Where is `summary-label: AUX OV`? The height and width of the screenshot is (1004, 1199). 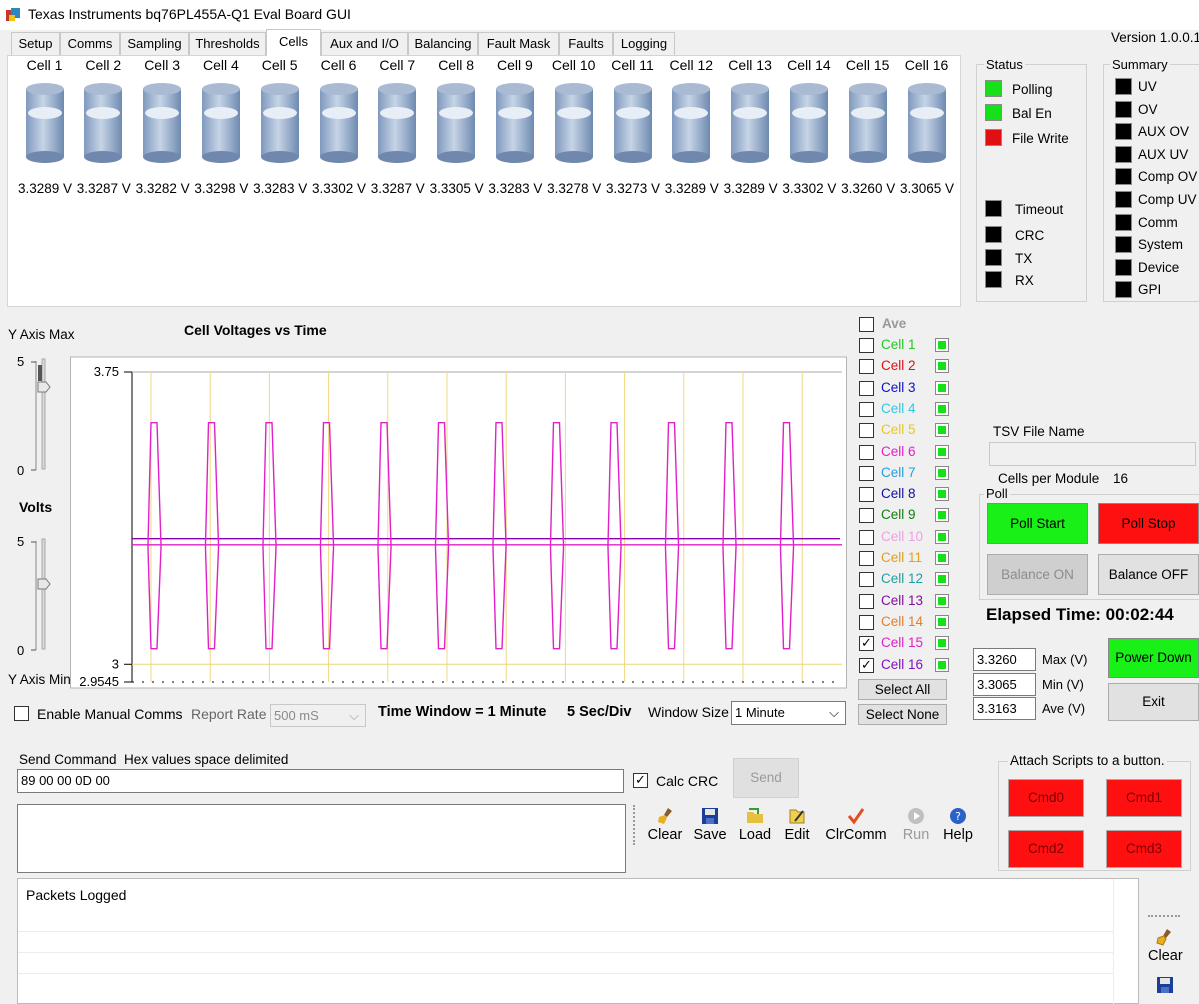
summary-label: AUX OV is located at coordinates (1164, 132).